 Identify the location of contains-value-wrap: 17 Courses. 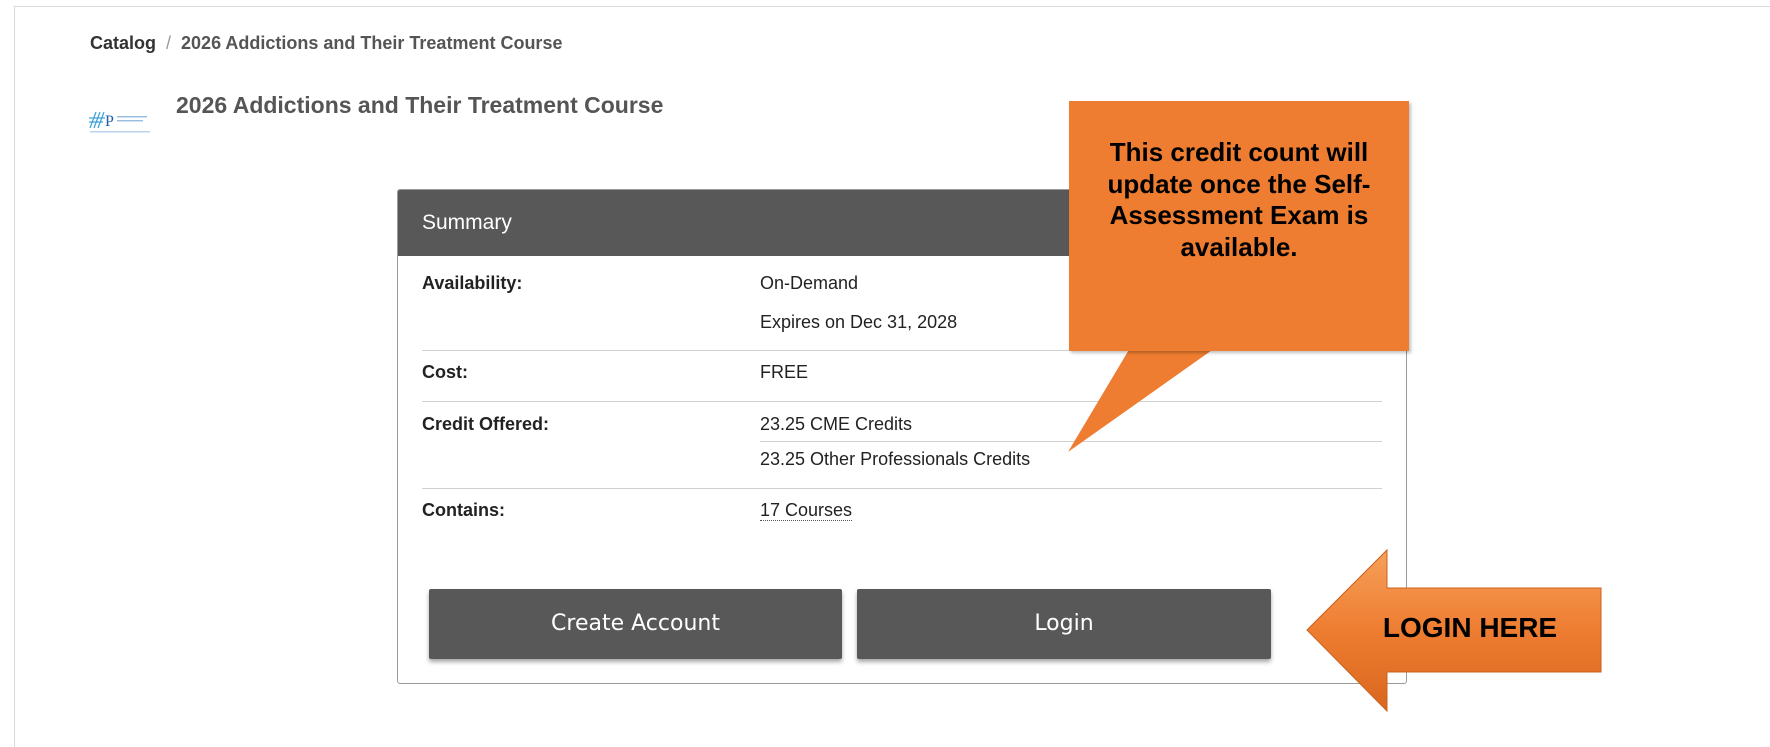
(806, 510).